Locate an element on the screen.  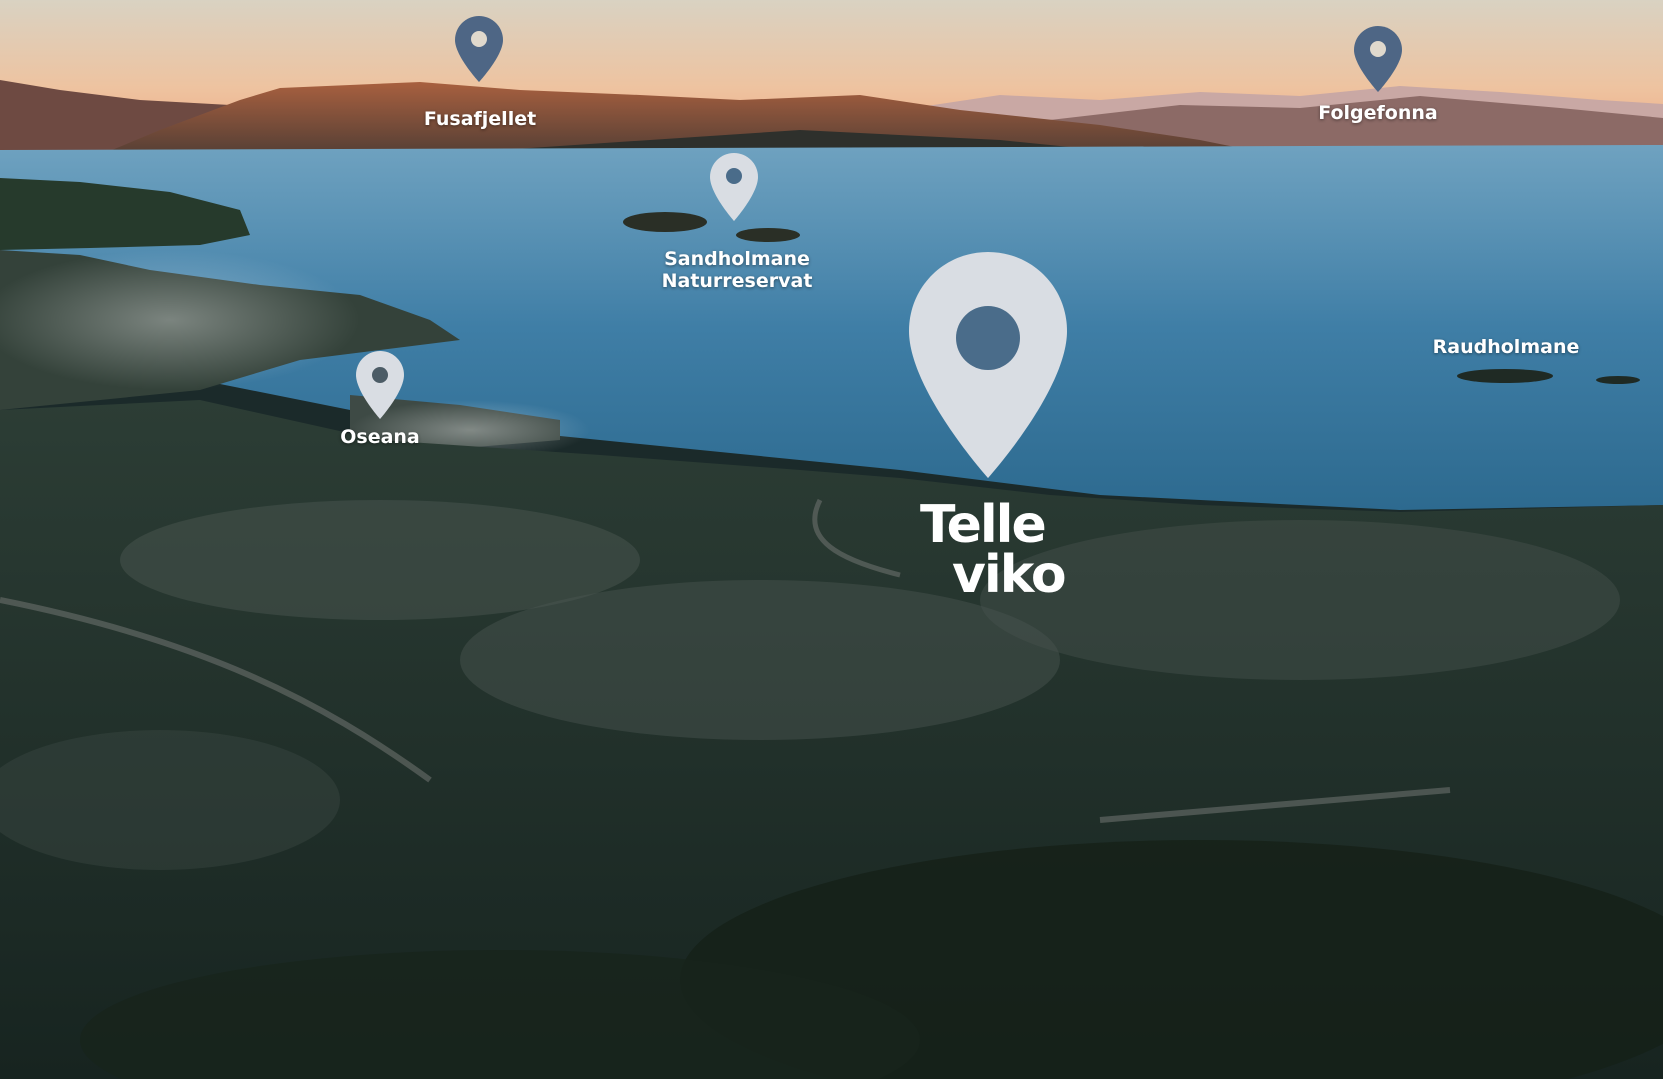
marker-label-sandholmane: Sandholmane Naturreservat is located at coordinates (737, 270).